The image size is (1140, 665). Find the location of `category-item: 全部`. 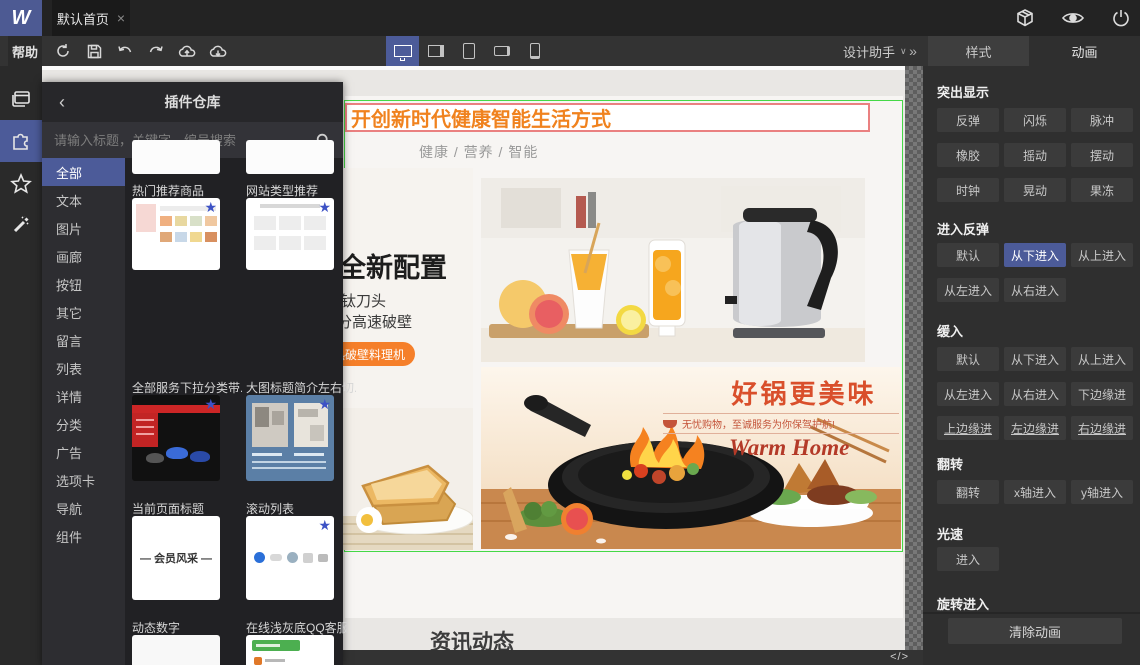

category-item: 全部 is located at coordinates (83, 172).